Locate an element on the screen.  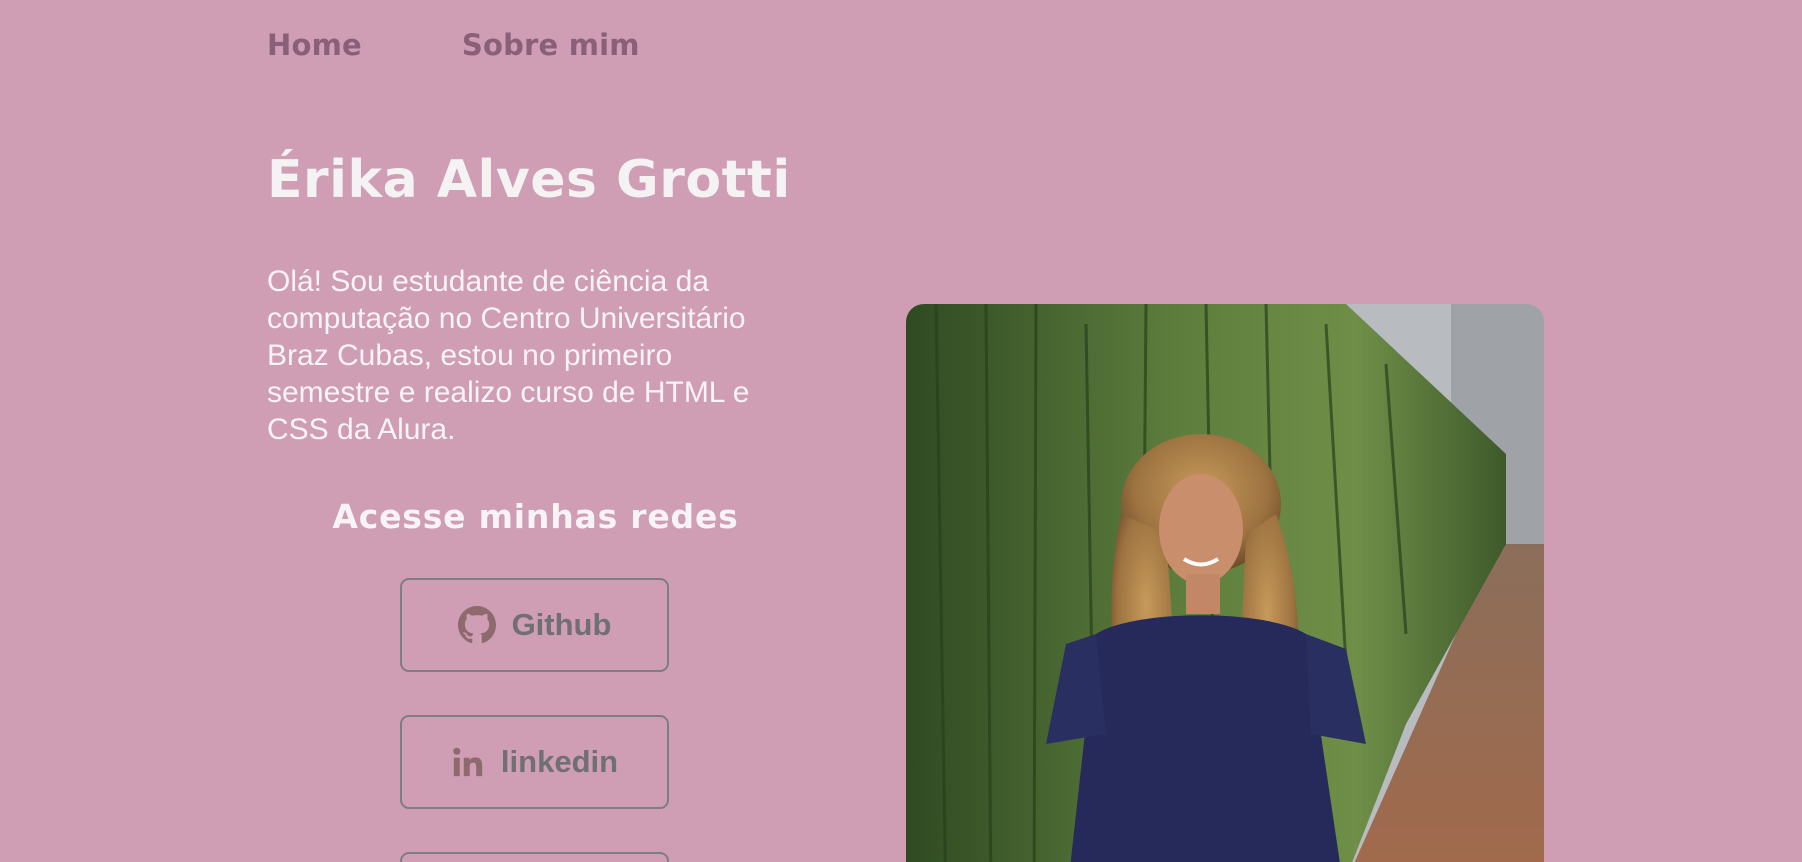
github-icon is located at coordinates (476, 625).